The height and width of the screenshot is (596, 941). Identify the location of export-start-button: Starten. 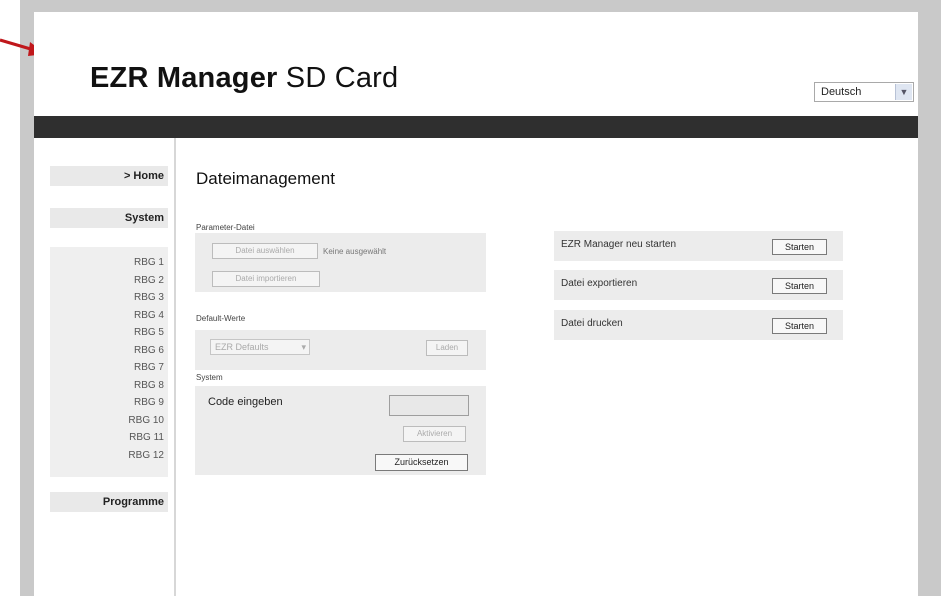
(799, 286).